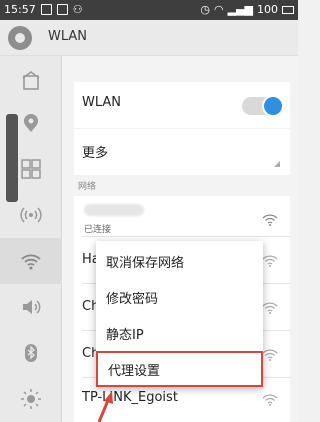 This screenshot has width=320, height=422. I want to click on more-corner-indicator, so click(277, 164).